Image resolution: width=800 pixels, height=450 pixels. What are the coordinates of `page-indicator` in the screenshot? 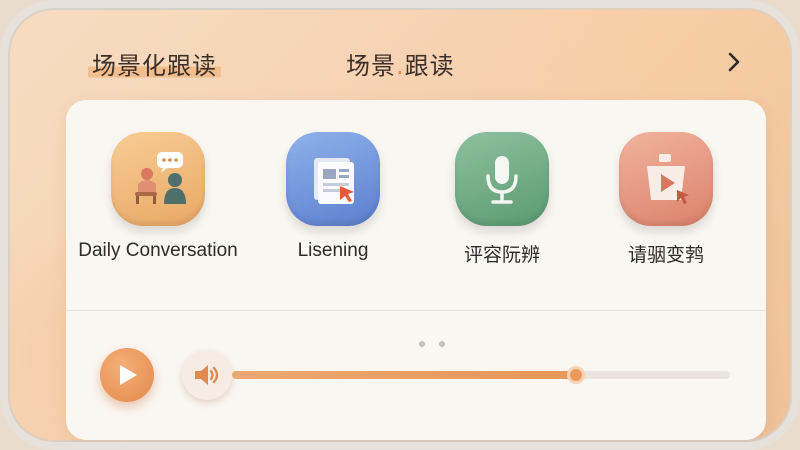 It's located at (432, 344).